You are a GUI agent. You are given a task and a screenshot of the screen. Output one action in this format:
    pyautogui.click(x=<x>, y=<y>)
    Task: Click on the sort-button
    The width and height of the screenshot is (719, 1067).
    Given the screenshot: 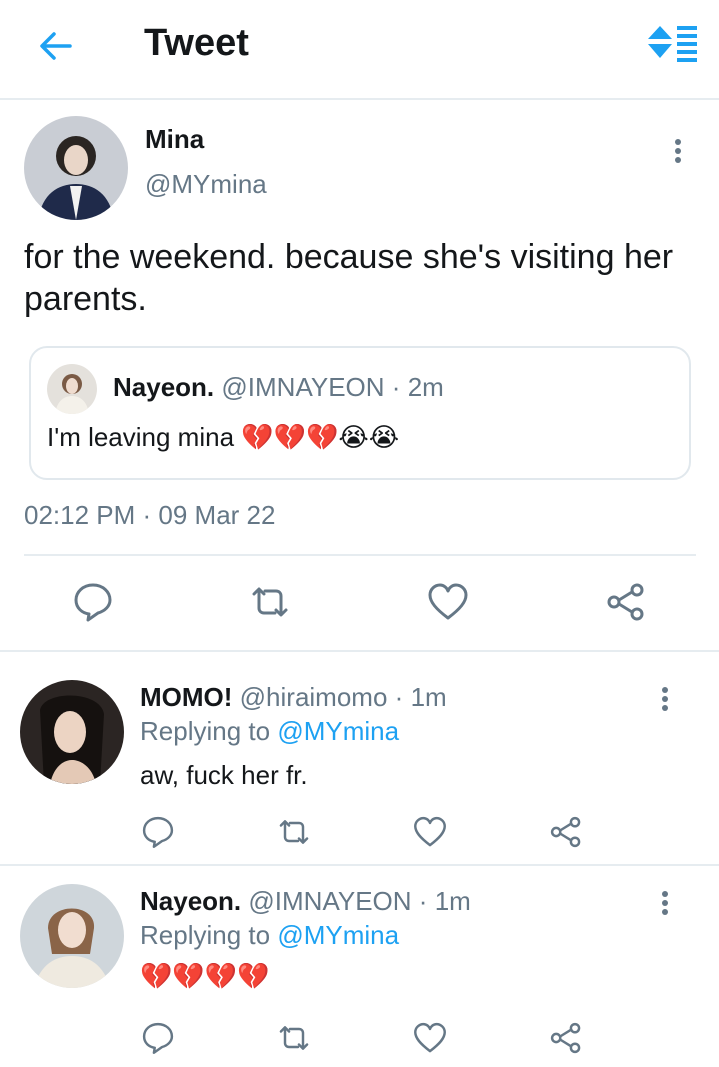 What is the action you would take?
    pyautogui.click(x=671, y=44)
    